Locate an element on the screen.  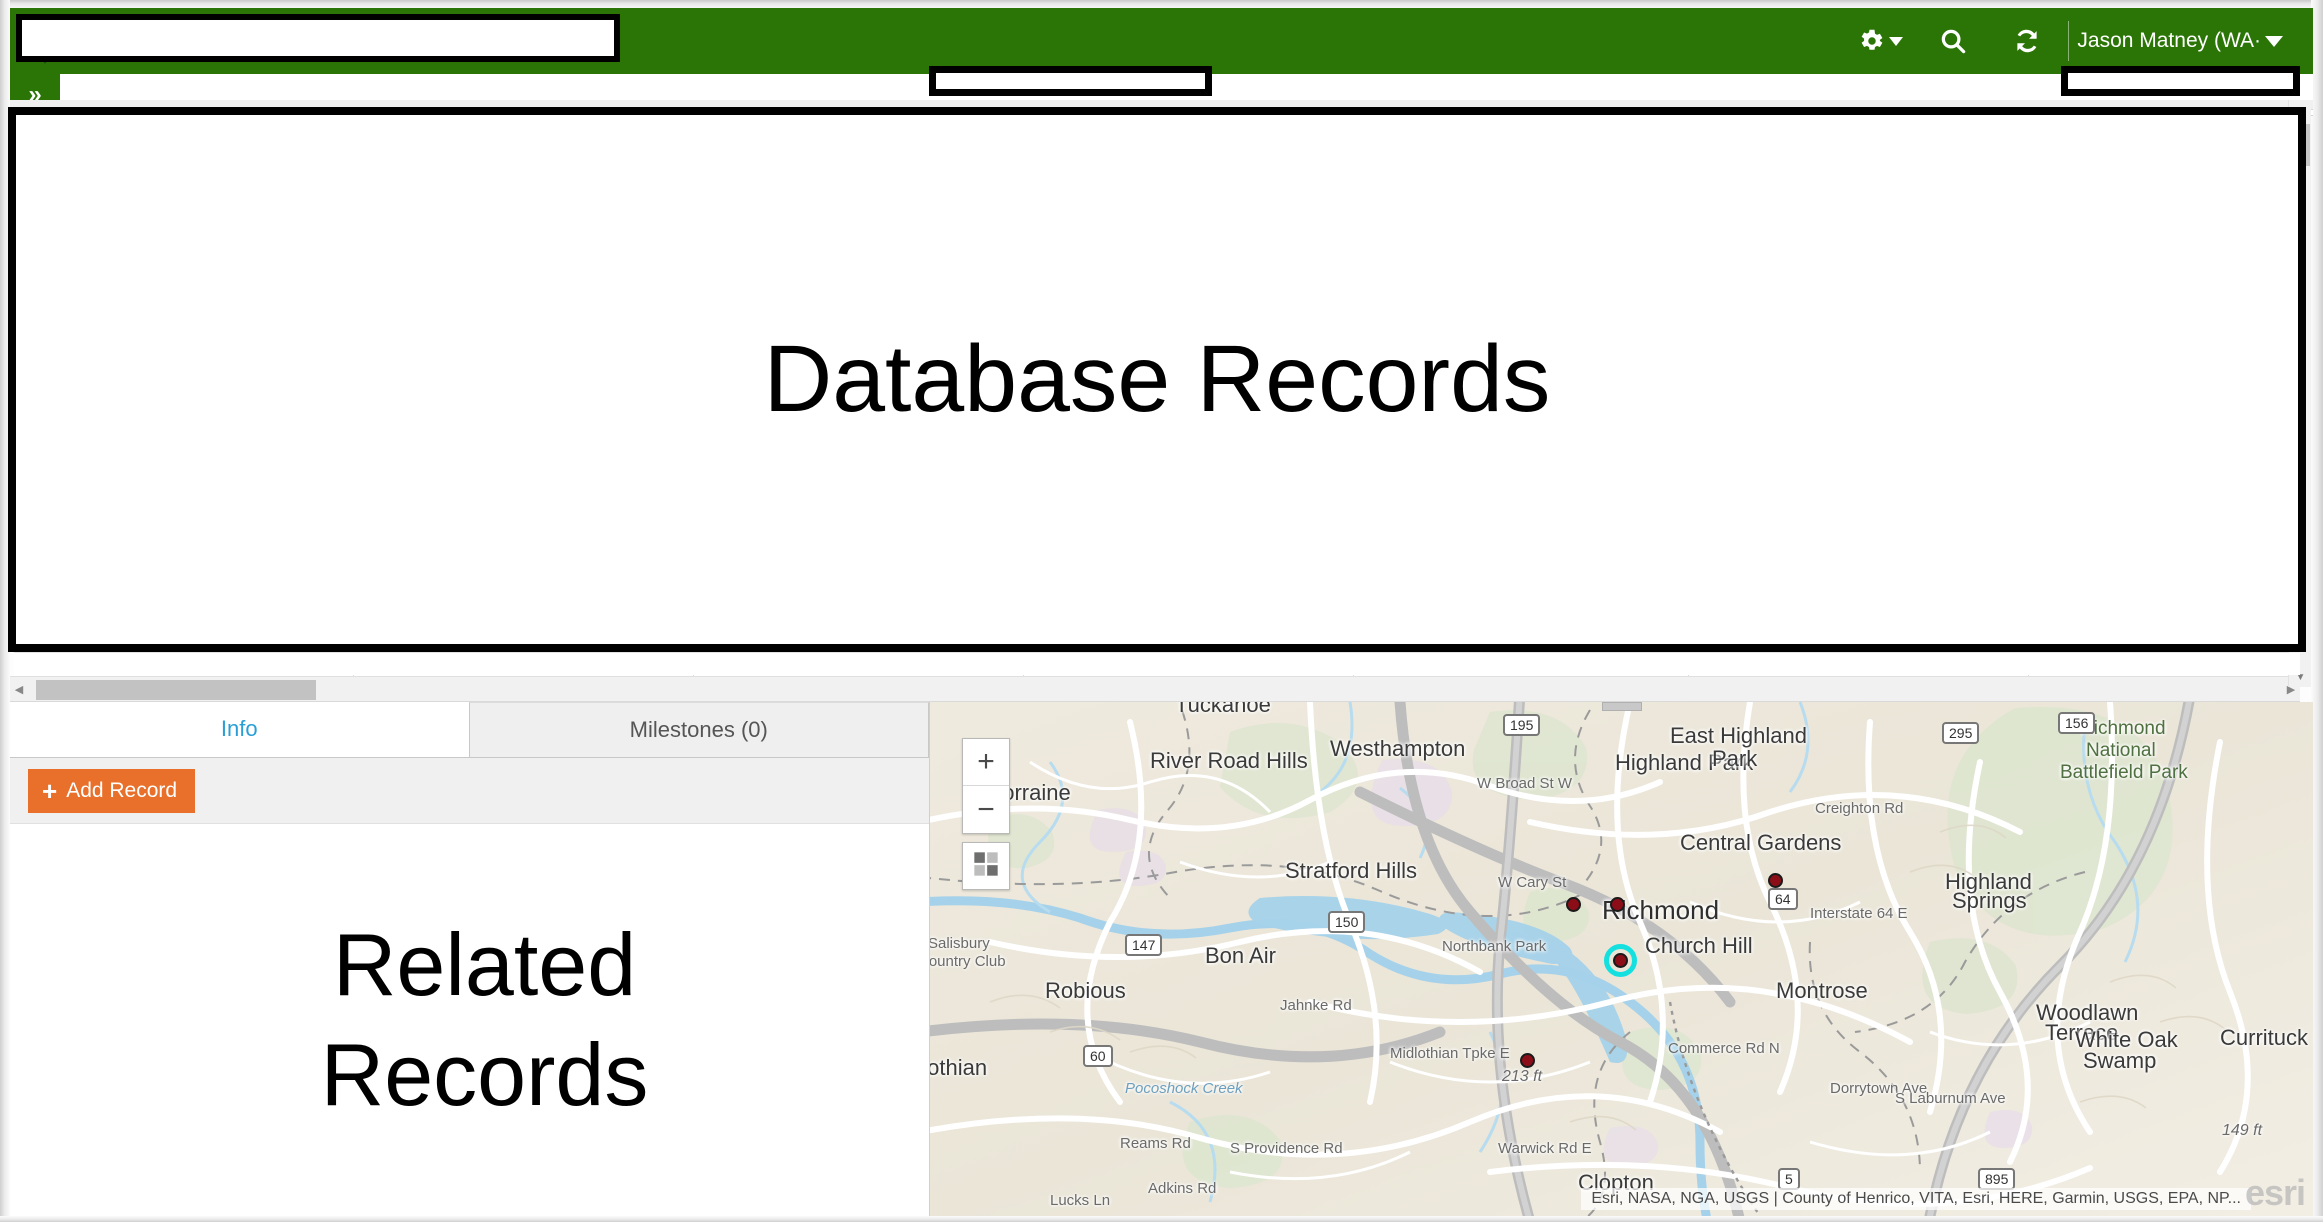
window-edge-bottom is located at coordinates (1161, 1219).